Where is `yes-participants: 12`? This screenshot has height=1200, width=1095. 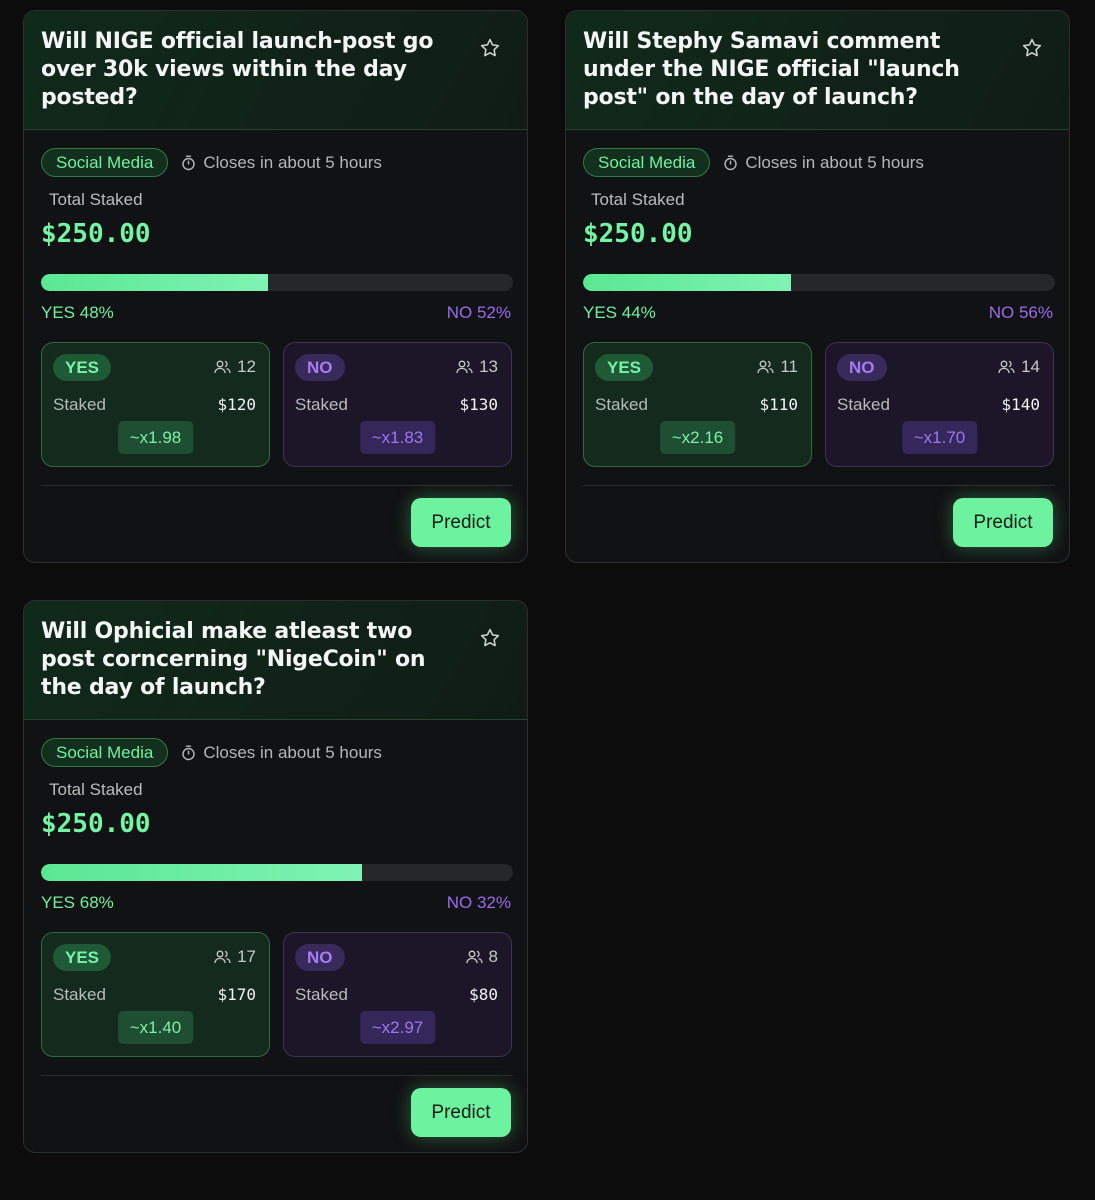 yes-participants: 12 is located at coordinates (235, 367).